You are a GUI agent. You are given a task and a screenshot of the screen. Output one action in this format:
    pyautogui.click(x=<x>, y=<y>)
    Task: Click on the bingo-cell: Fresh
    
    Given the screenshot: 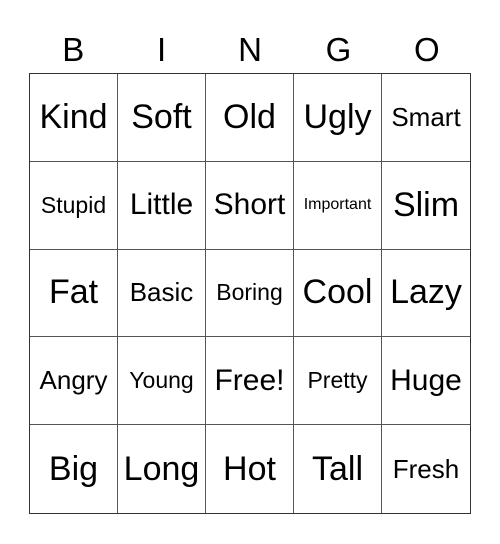 What is the action you would take?
    pyautogui.click(x=426, y=469)
    